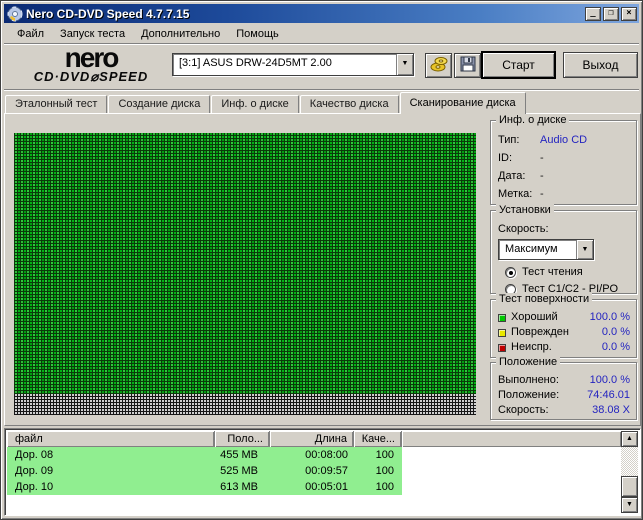 This screenshot has height=520, width=643. I want to click on table-row: Дор. 08 455 MB 00:08:00 100, so click(314, 455).